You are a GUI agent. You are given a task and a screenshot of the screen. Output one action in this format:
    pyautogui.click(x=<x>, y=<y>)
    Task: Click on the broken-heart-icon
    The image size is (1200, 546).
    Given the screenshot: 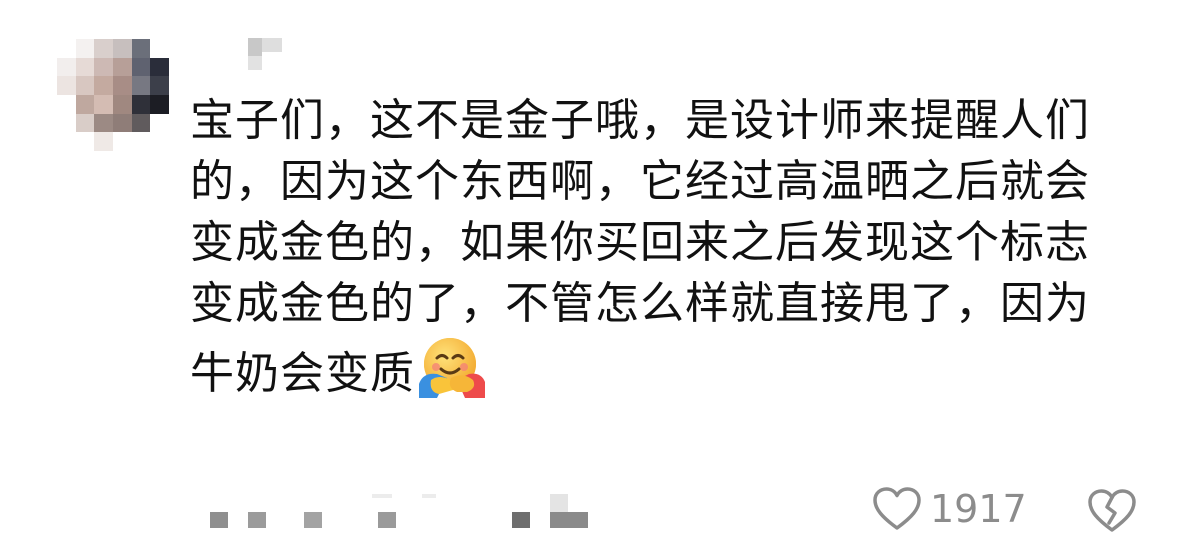 What is the action you would take?
    pyautogui.click(x=1112, y=510)
    